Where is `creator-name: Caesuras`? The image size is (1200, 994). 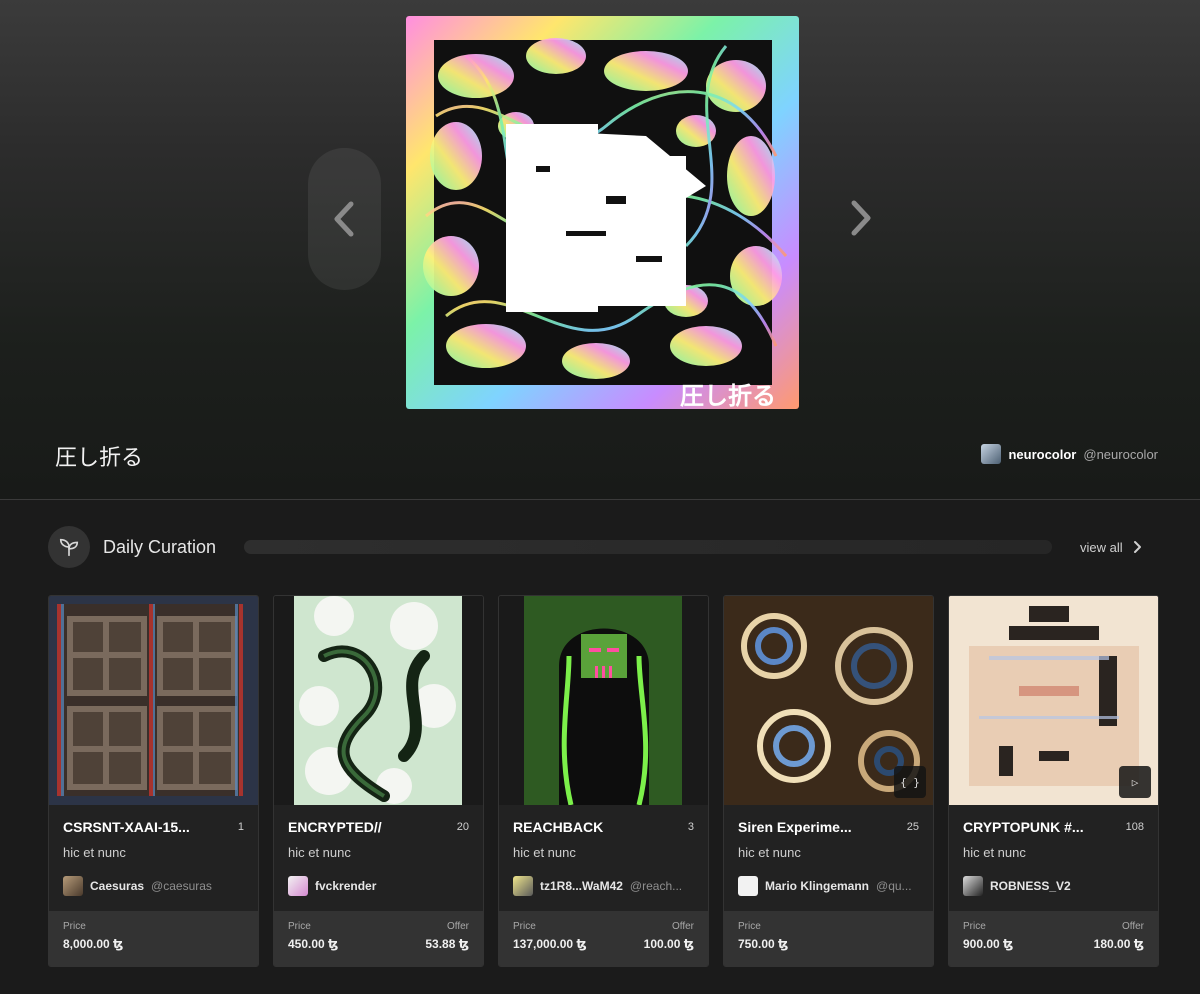 creator-name: Caesuras is located at coordinates (117, 886).